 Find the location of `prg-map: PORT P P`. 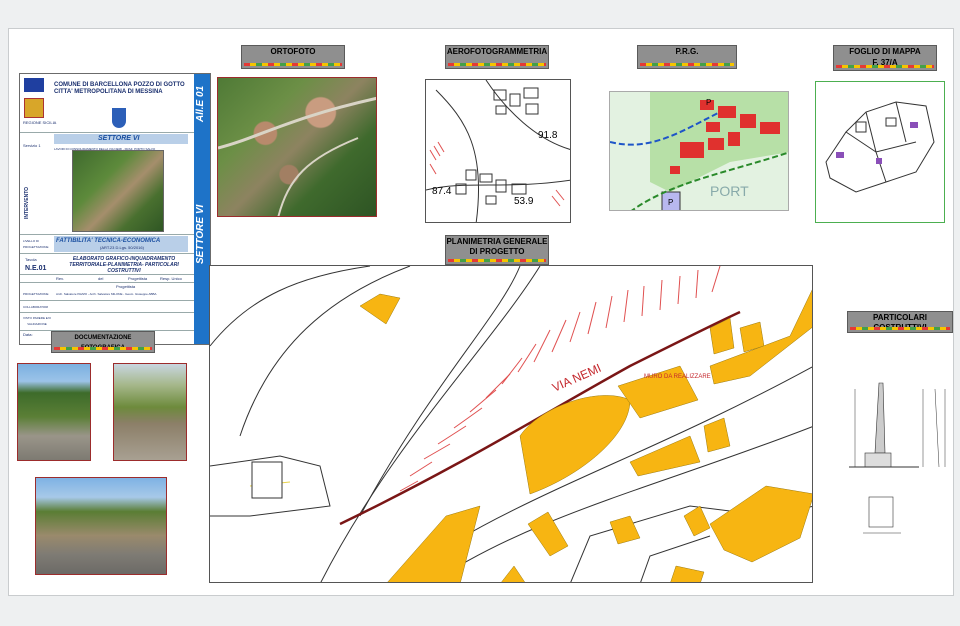

prg-map: PORT P P is located at coordinates (699, 151).